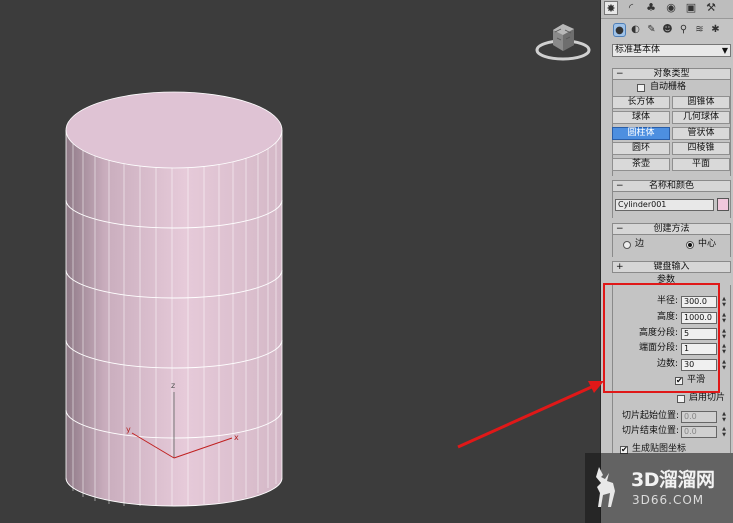 The height and width of the screenshot is (523, 733). What do you see at coordinates (641, 148) in the screenshot?
I see `torus-button: 圆环` at bounding box center [641, 148].